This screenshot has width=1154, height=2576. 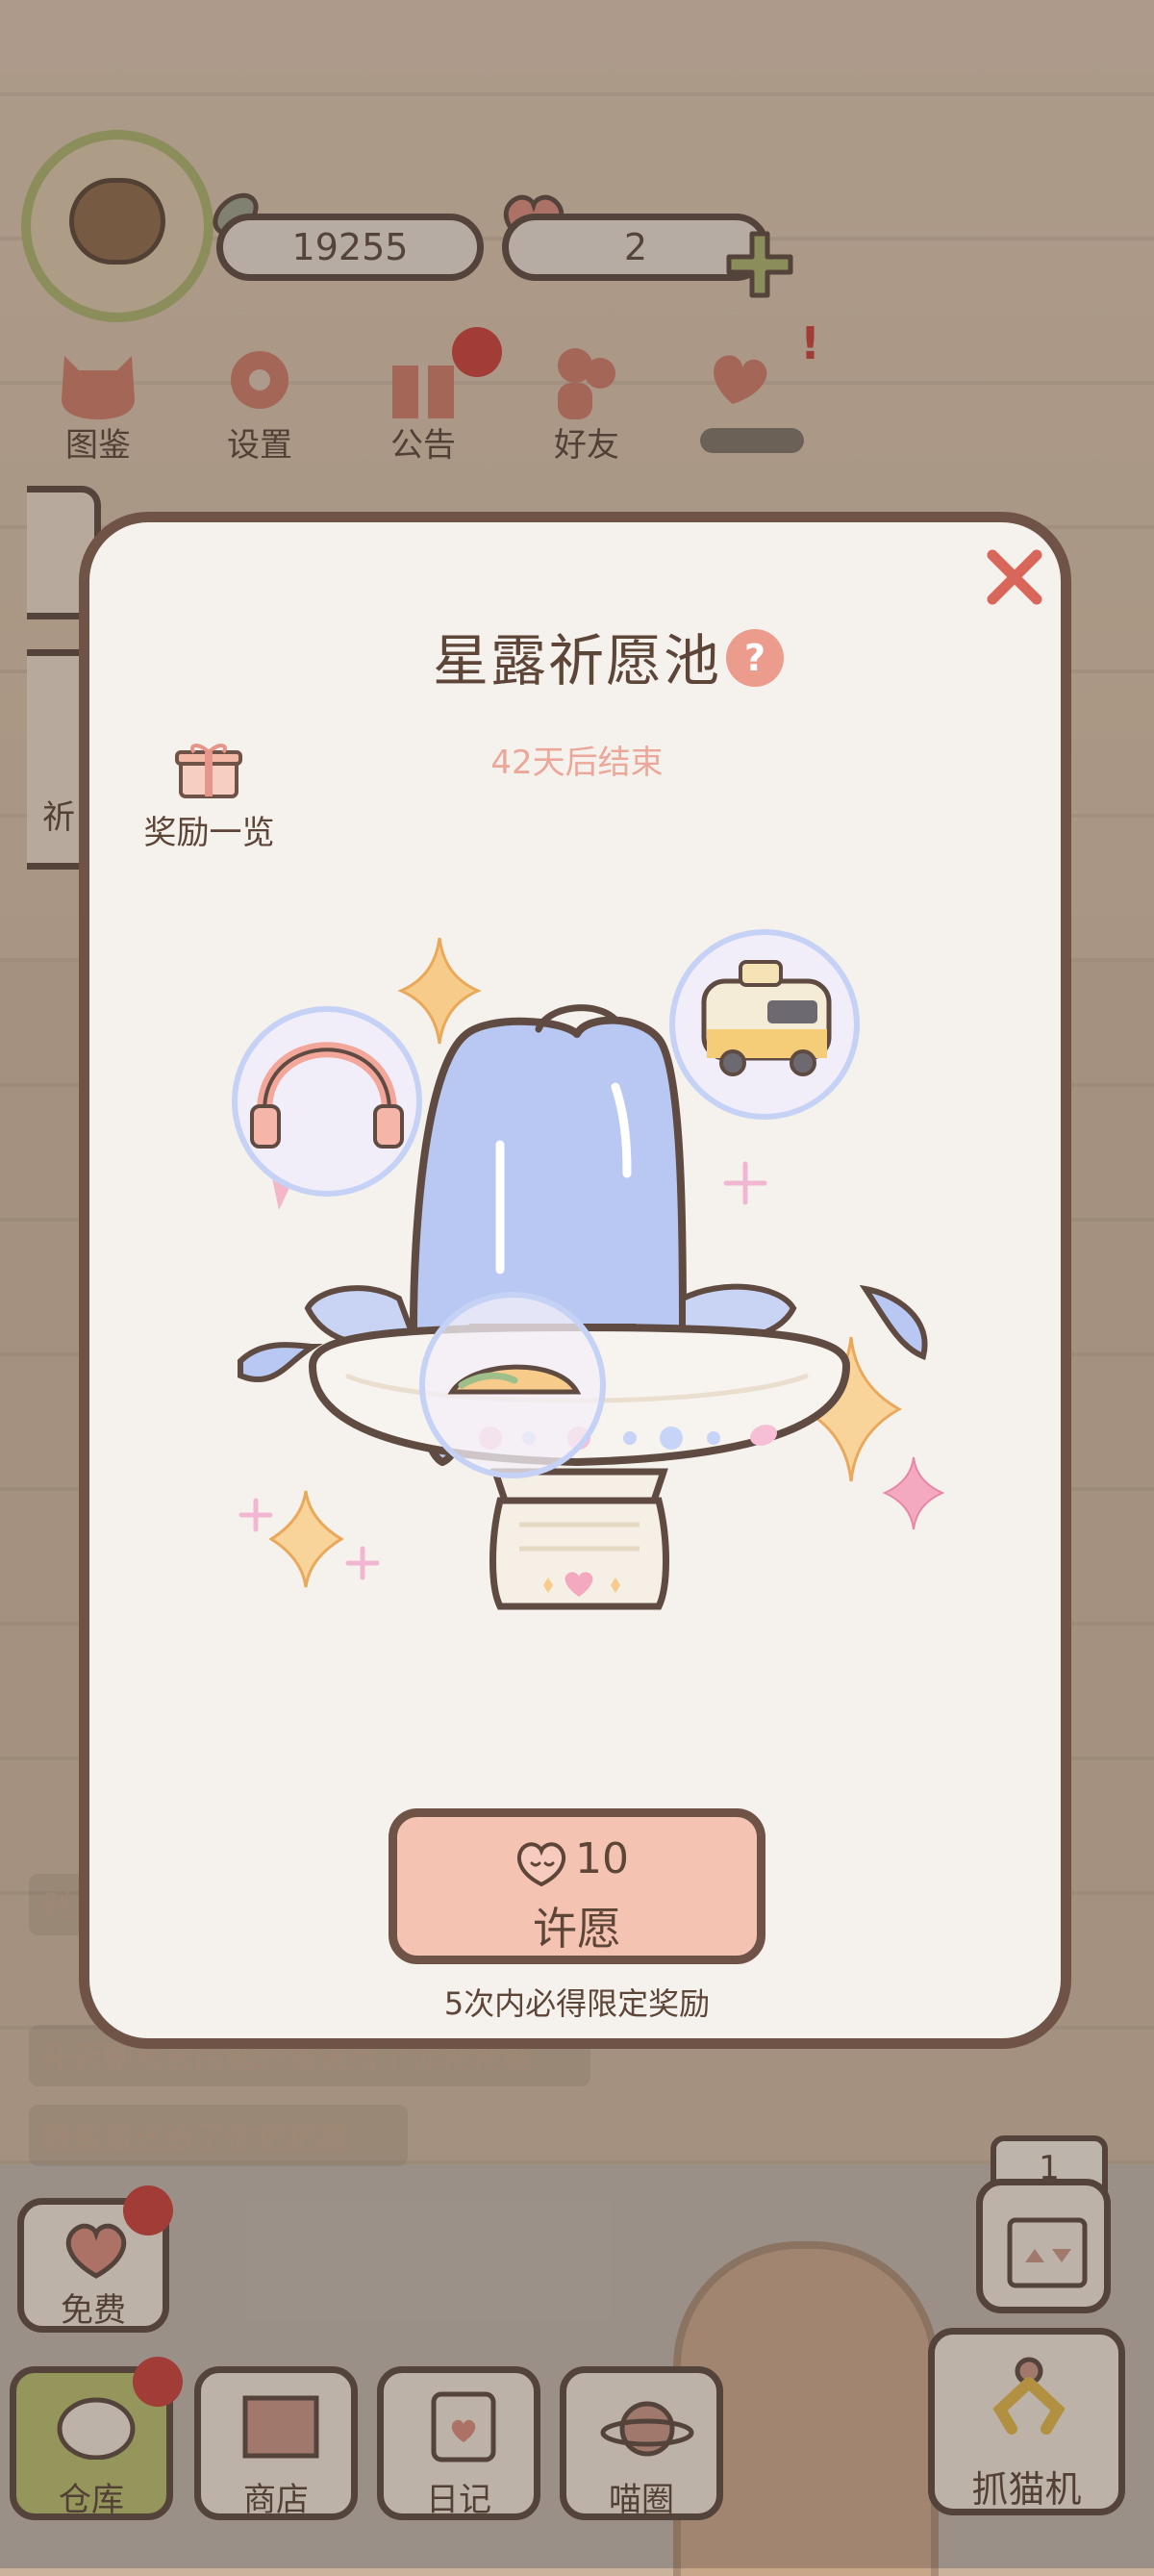 I want to click on fish-plate-reward, so click(x=513, y=1385).